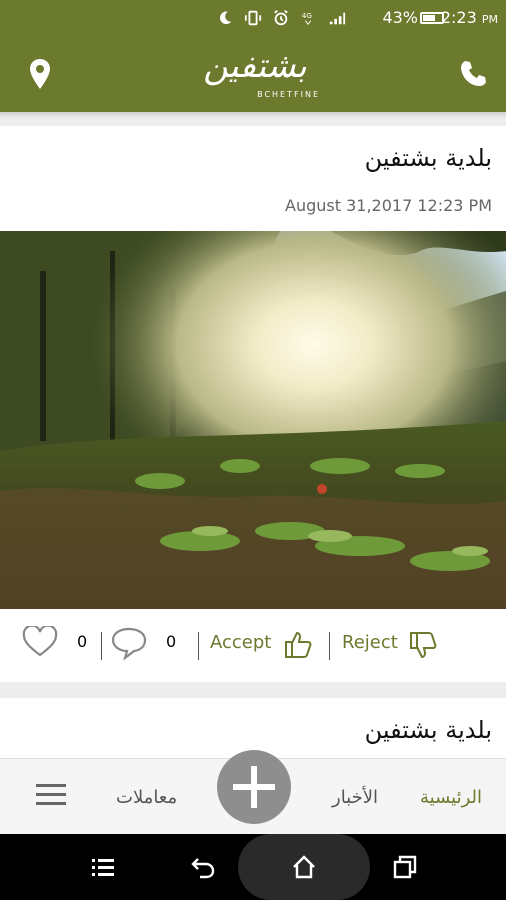 The width and height of the screenshot is (506, 900). I want to click on system-nav-bar, so click(253, 867).